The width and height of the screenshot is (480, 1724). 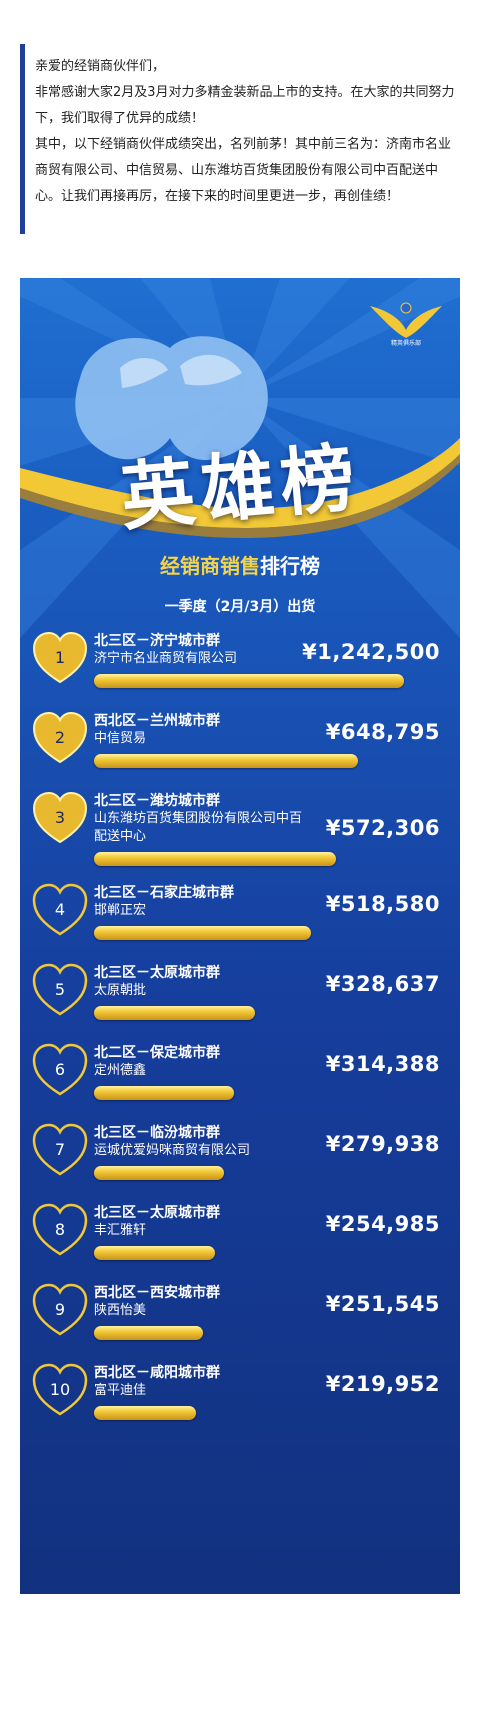 I want to click on ranking-row: 6 北二区－保定城市群 定州德鑫 ¥314,388, so click(x=240, y=1082).